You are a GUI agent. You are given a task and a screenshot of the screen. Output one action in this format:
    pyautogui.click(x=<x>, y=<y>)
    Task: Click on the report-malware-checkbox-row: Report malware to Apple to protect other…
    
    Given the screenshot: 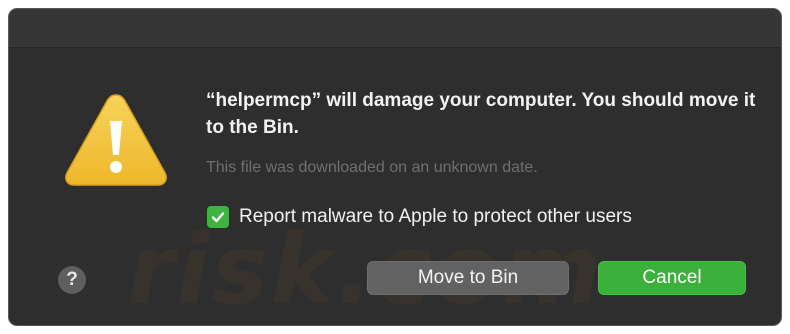 What is the action you would take?
    pyautogui.click(x=419, y=217)
    